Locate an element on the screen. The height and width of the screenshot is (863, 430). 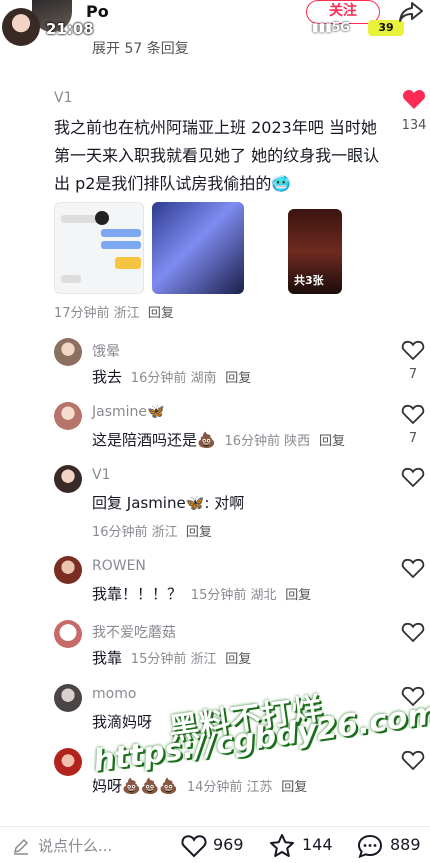
reply-content: 这是陪酒吗还是💩 is located at coordinates (154, 440).